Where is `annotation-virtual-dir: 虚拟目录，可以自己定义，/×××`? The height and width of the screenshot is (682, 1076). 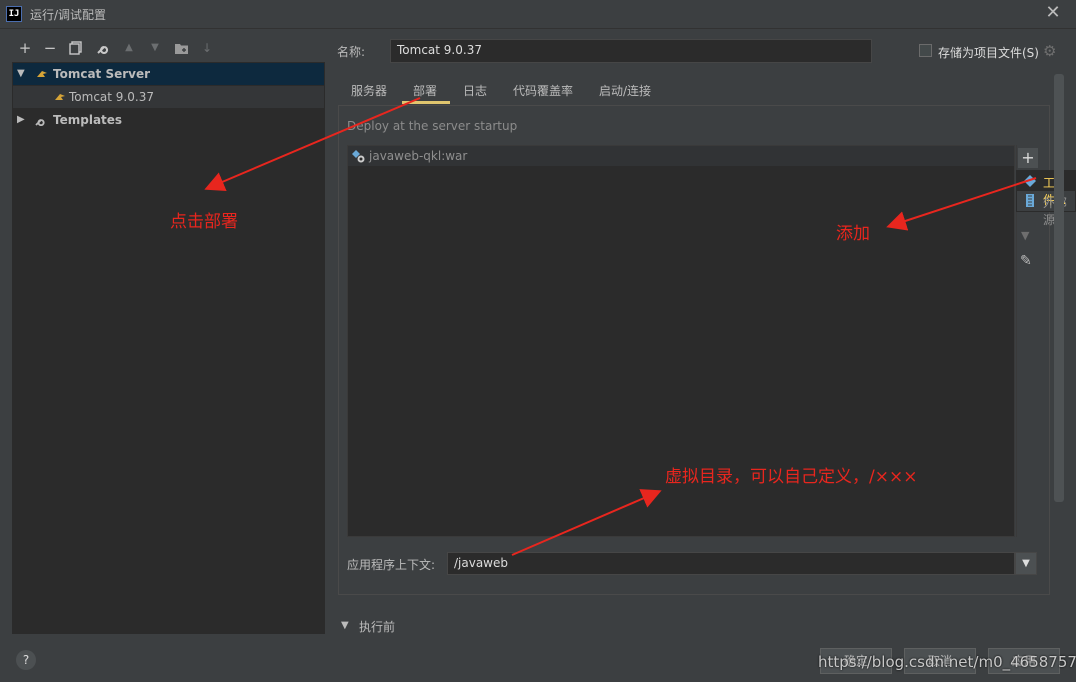 annotation-virtual-dir: 虚拟目录，可以自己定义，/××× is located at coordinates (791, 477).